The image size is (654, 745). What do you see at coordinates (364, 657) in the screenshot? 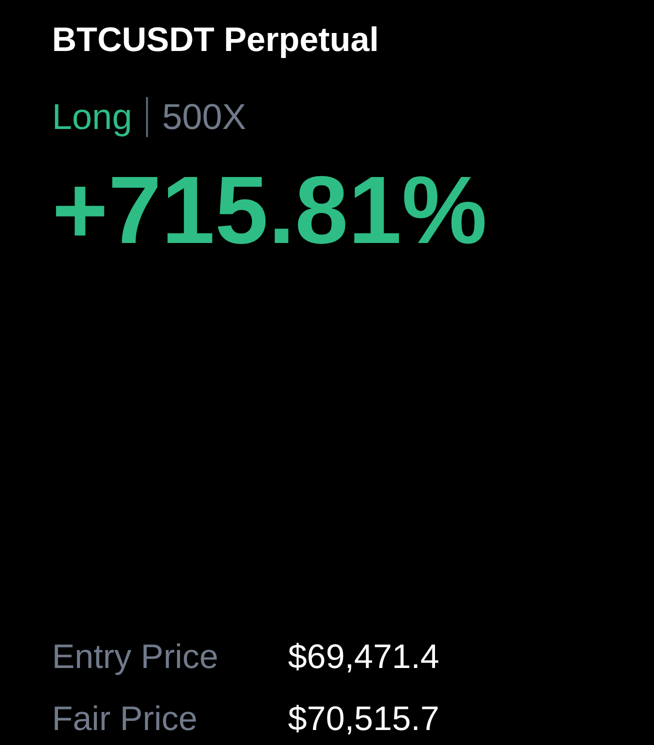
I see `detail-value: $69,471.4` at bounding box center [364, 657].